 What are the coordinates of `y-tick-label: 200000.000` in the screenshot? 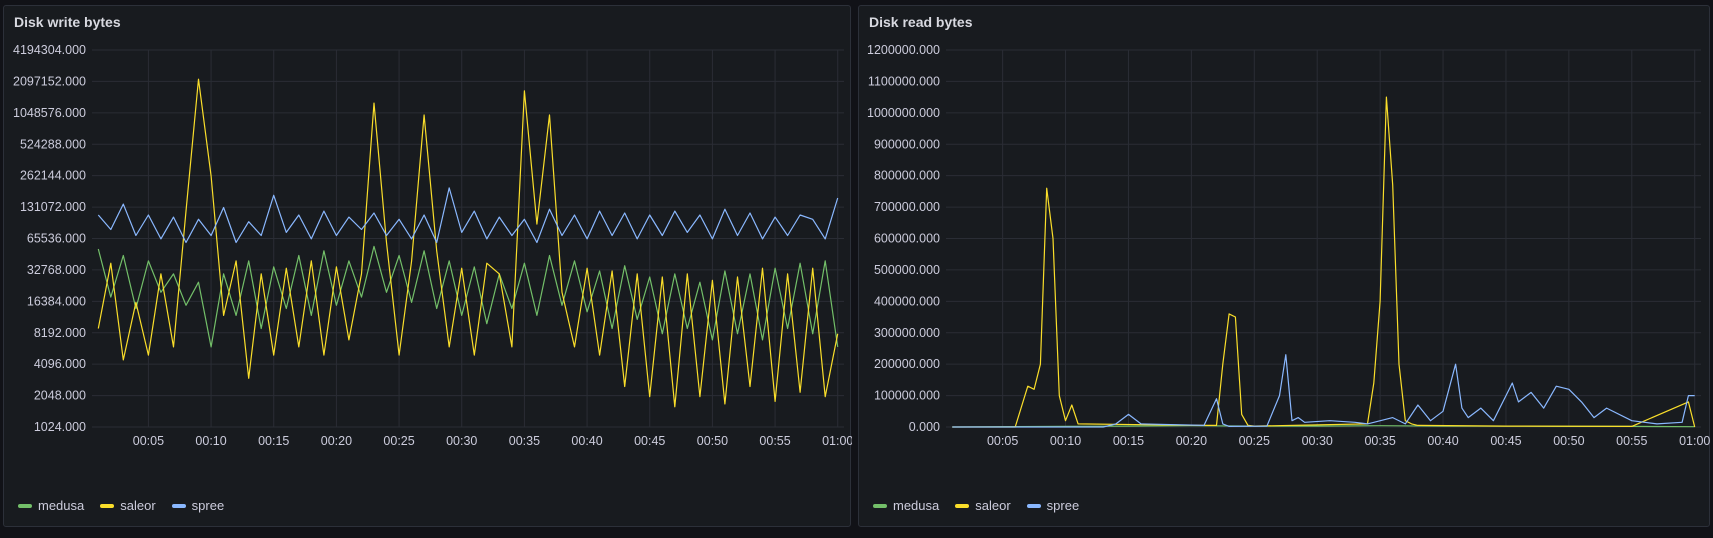 It's located at (907, 364).